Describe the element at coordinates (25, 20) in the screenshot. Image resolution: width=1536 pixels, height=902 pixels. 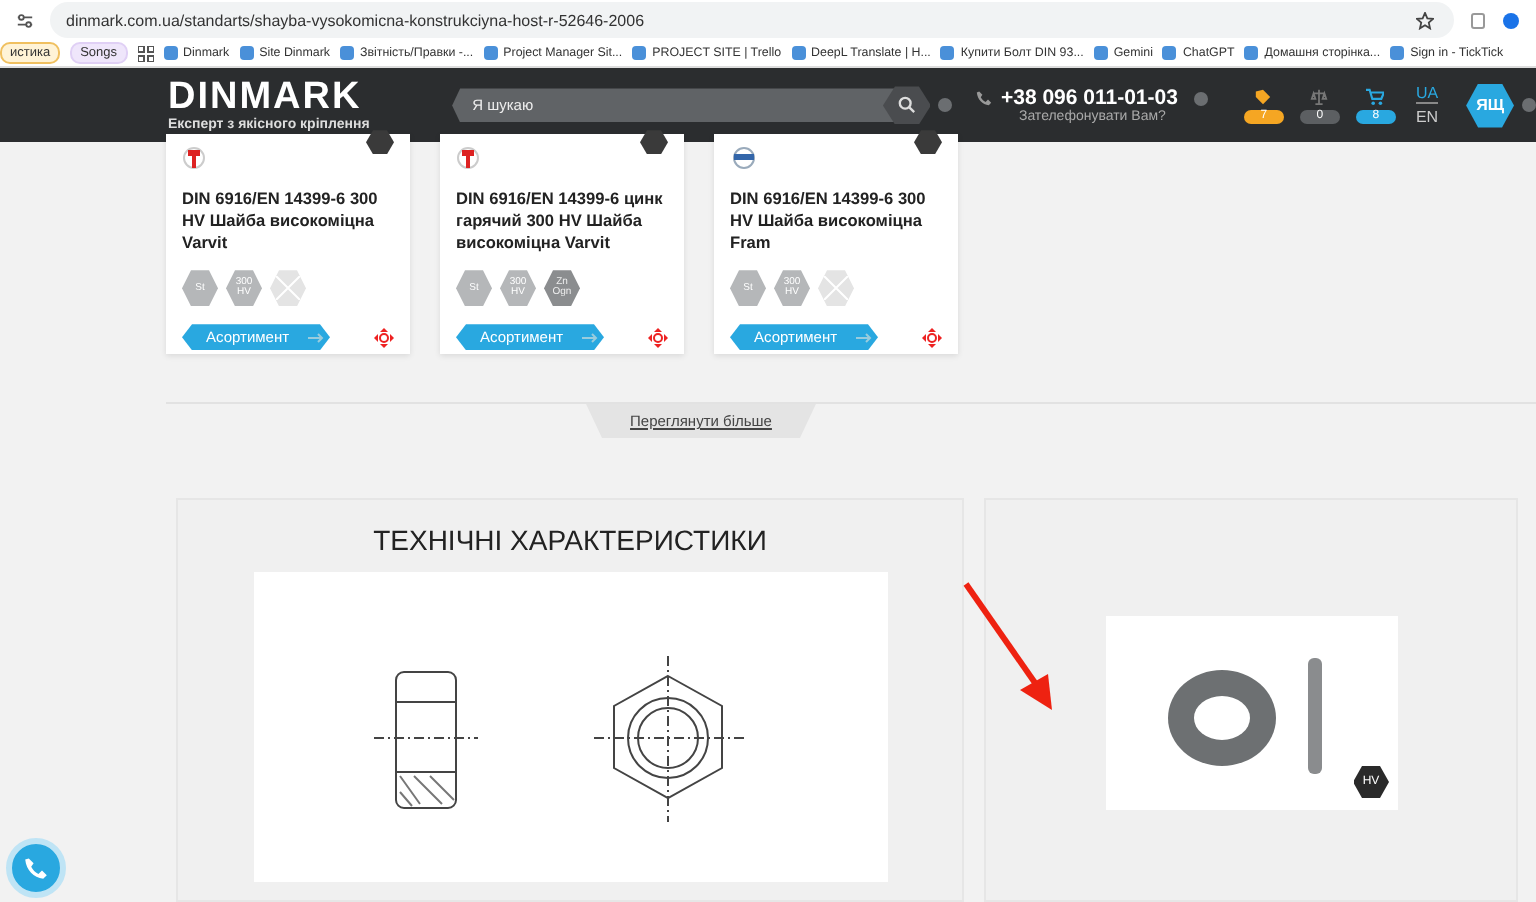
I see `site-info-icon` at that location.